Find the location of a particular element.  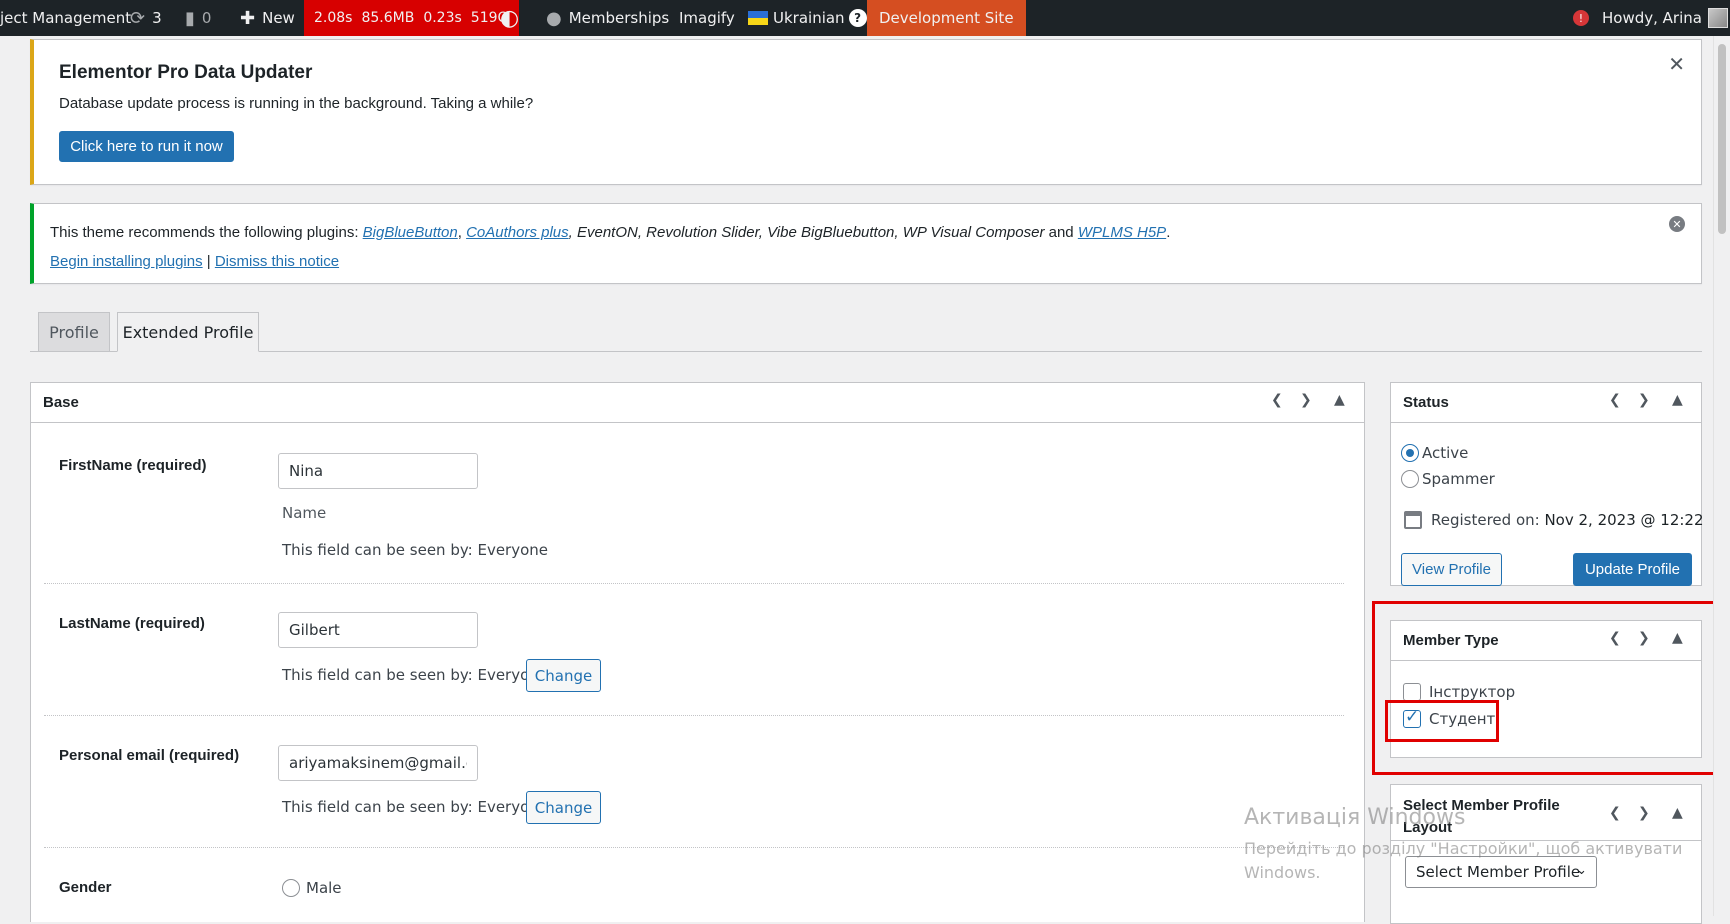

member-type-student-checkbox is located at coordinates (1412, 717).